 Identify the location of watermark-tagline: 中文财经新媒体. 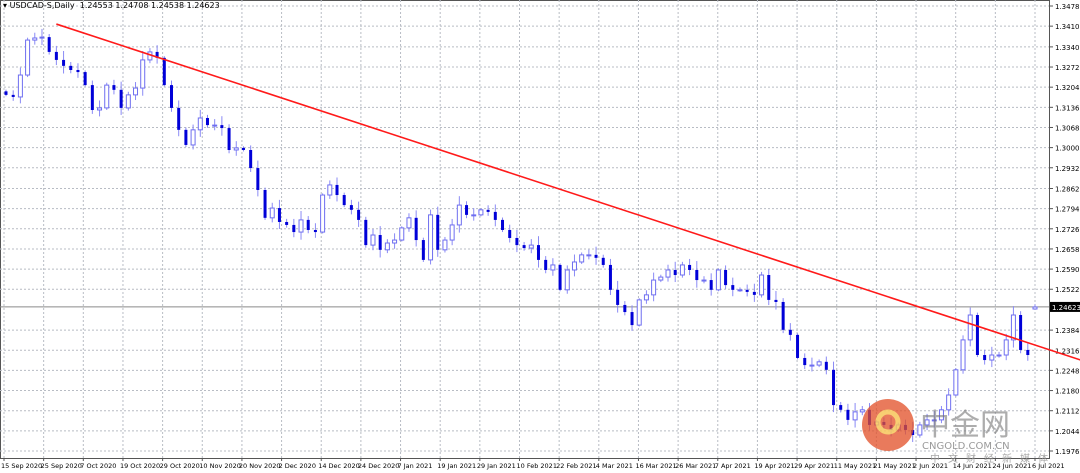
(993, 458).